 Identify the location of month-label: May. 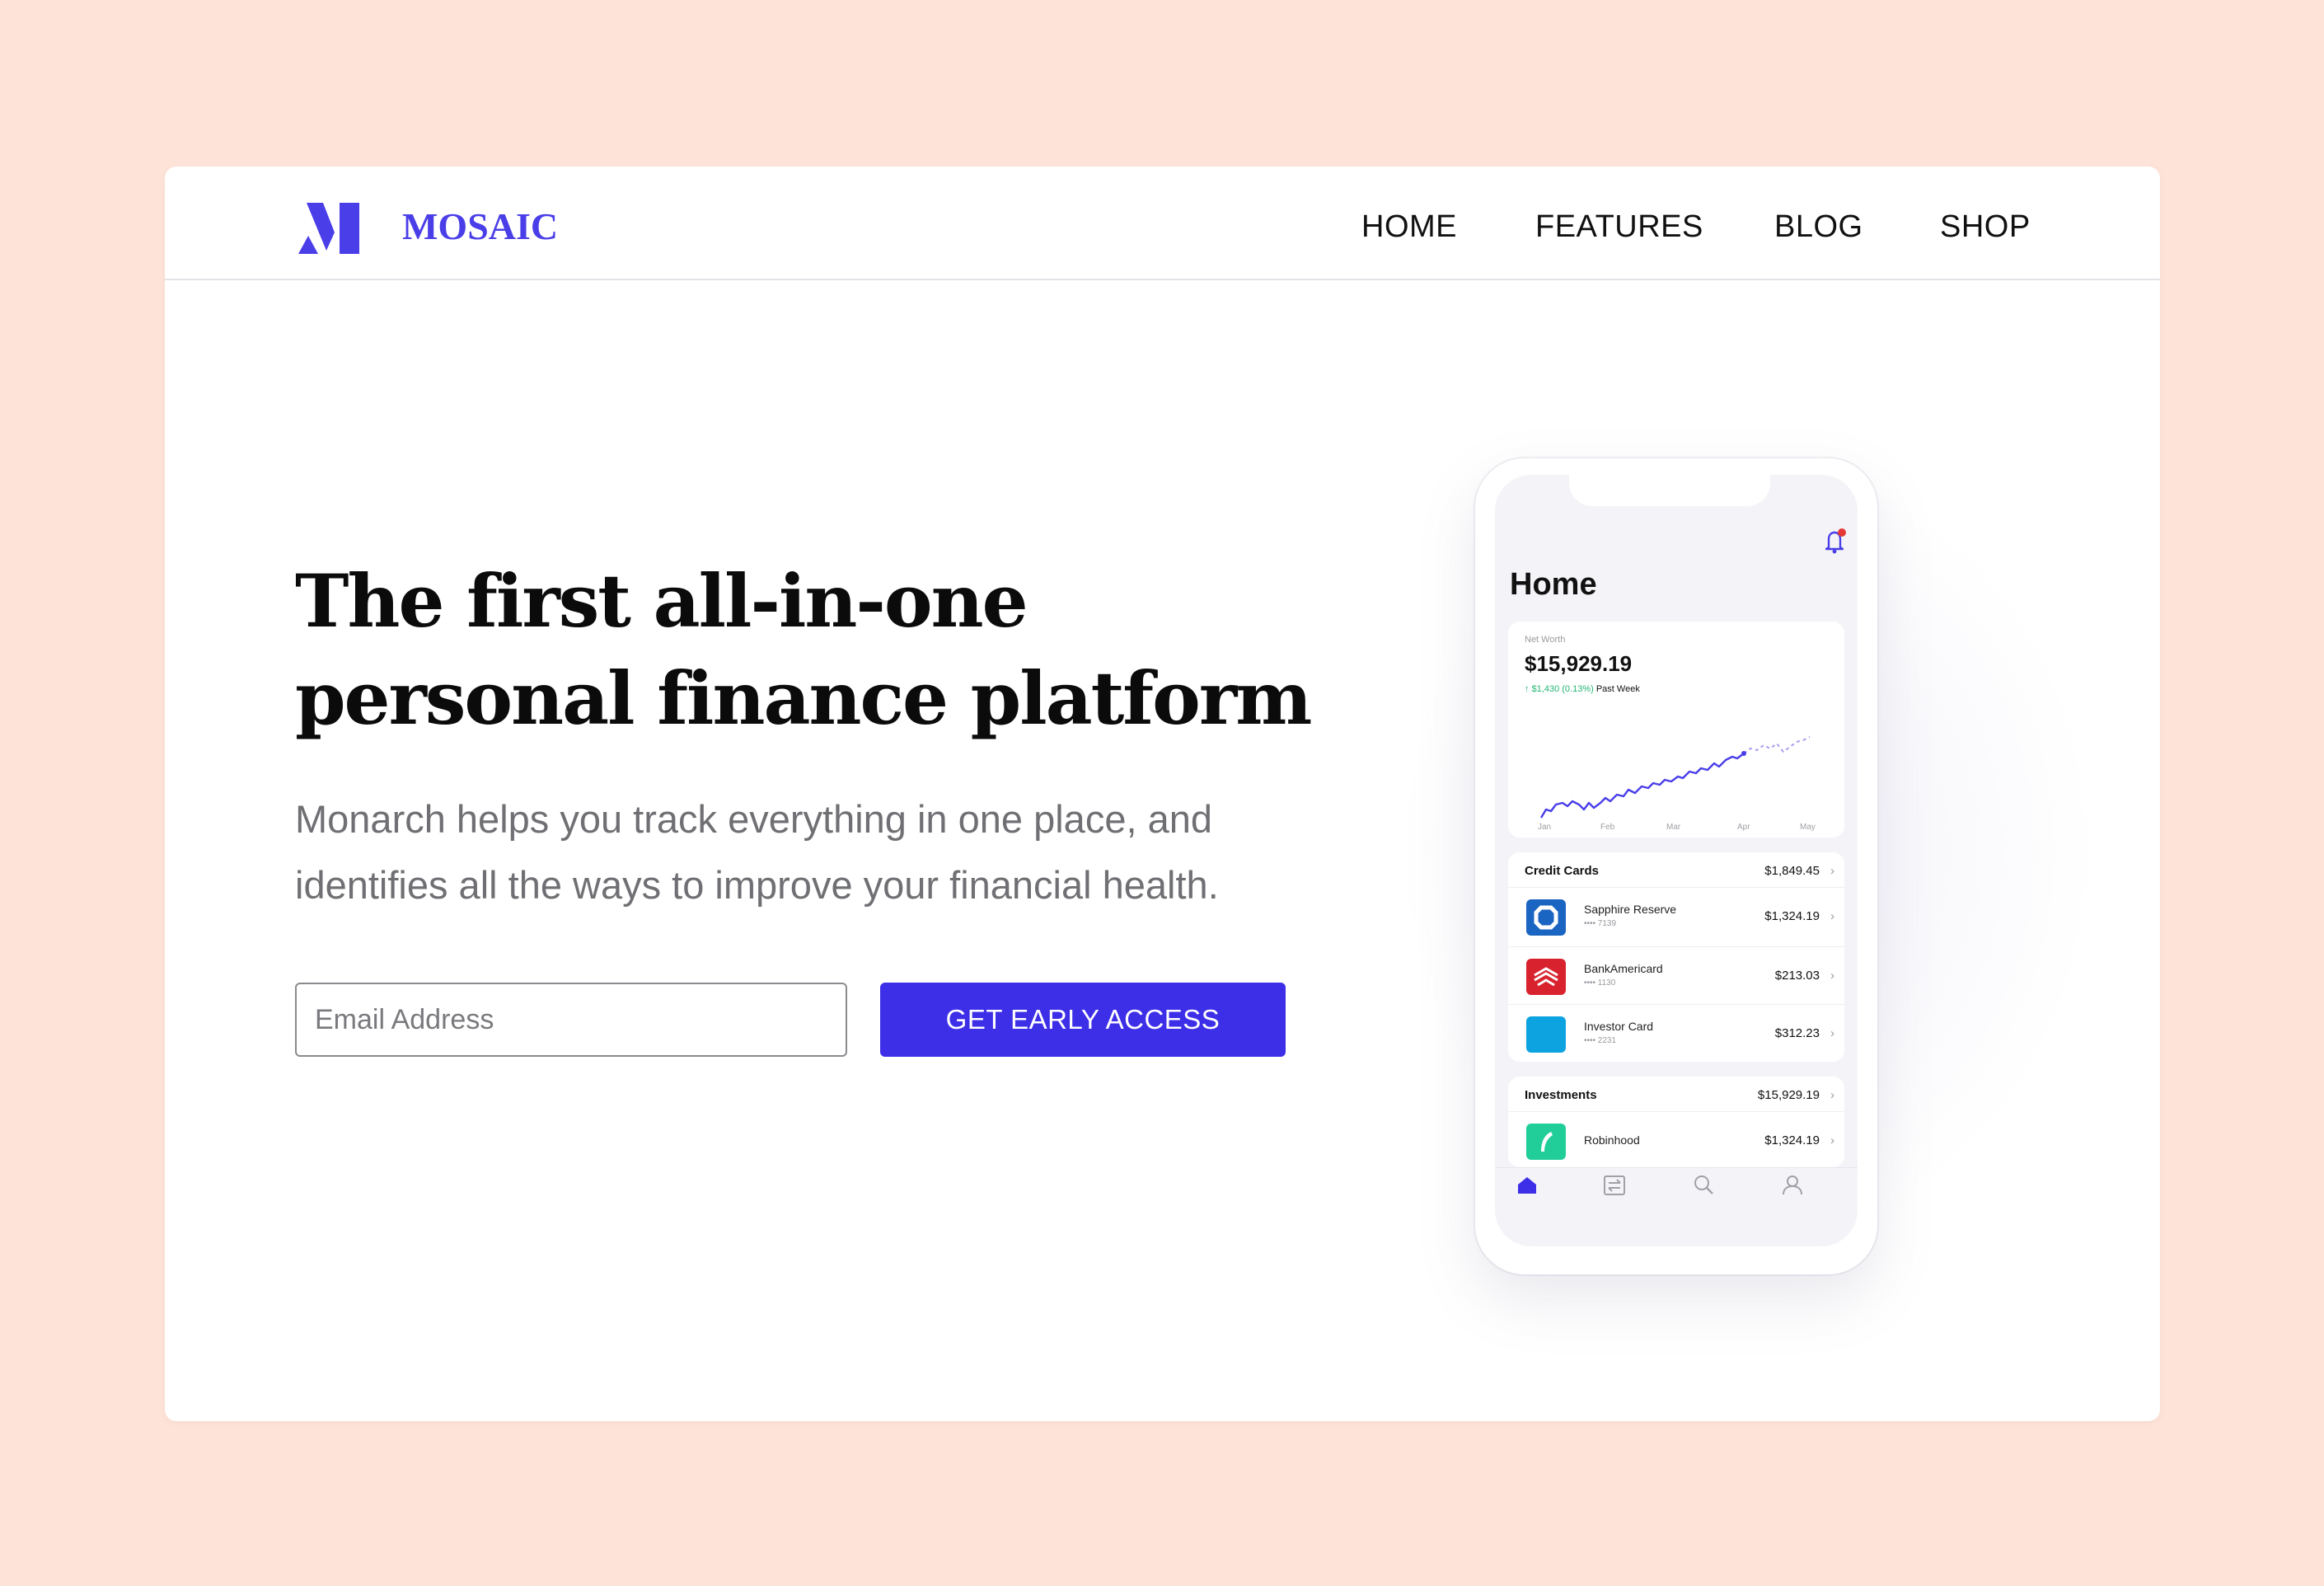
(1808, 827).